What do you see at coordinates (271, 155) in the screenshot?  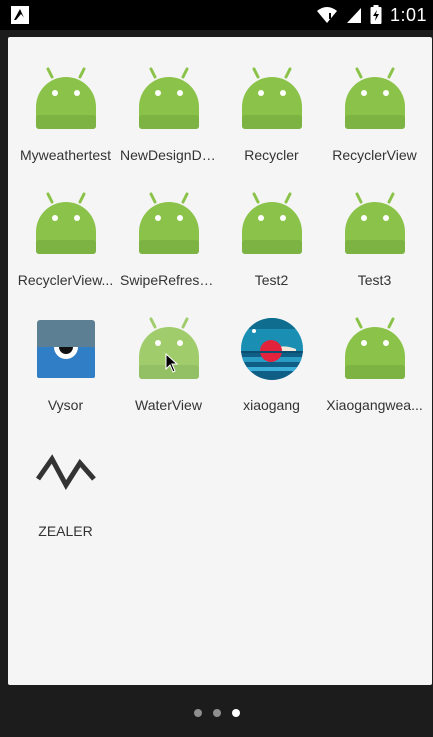 I see `app-label: Recycler` at bounding box center [271, 155].